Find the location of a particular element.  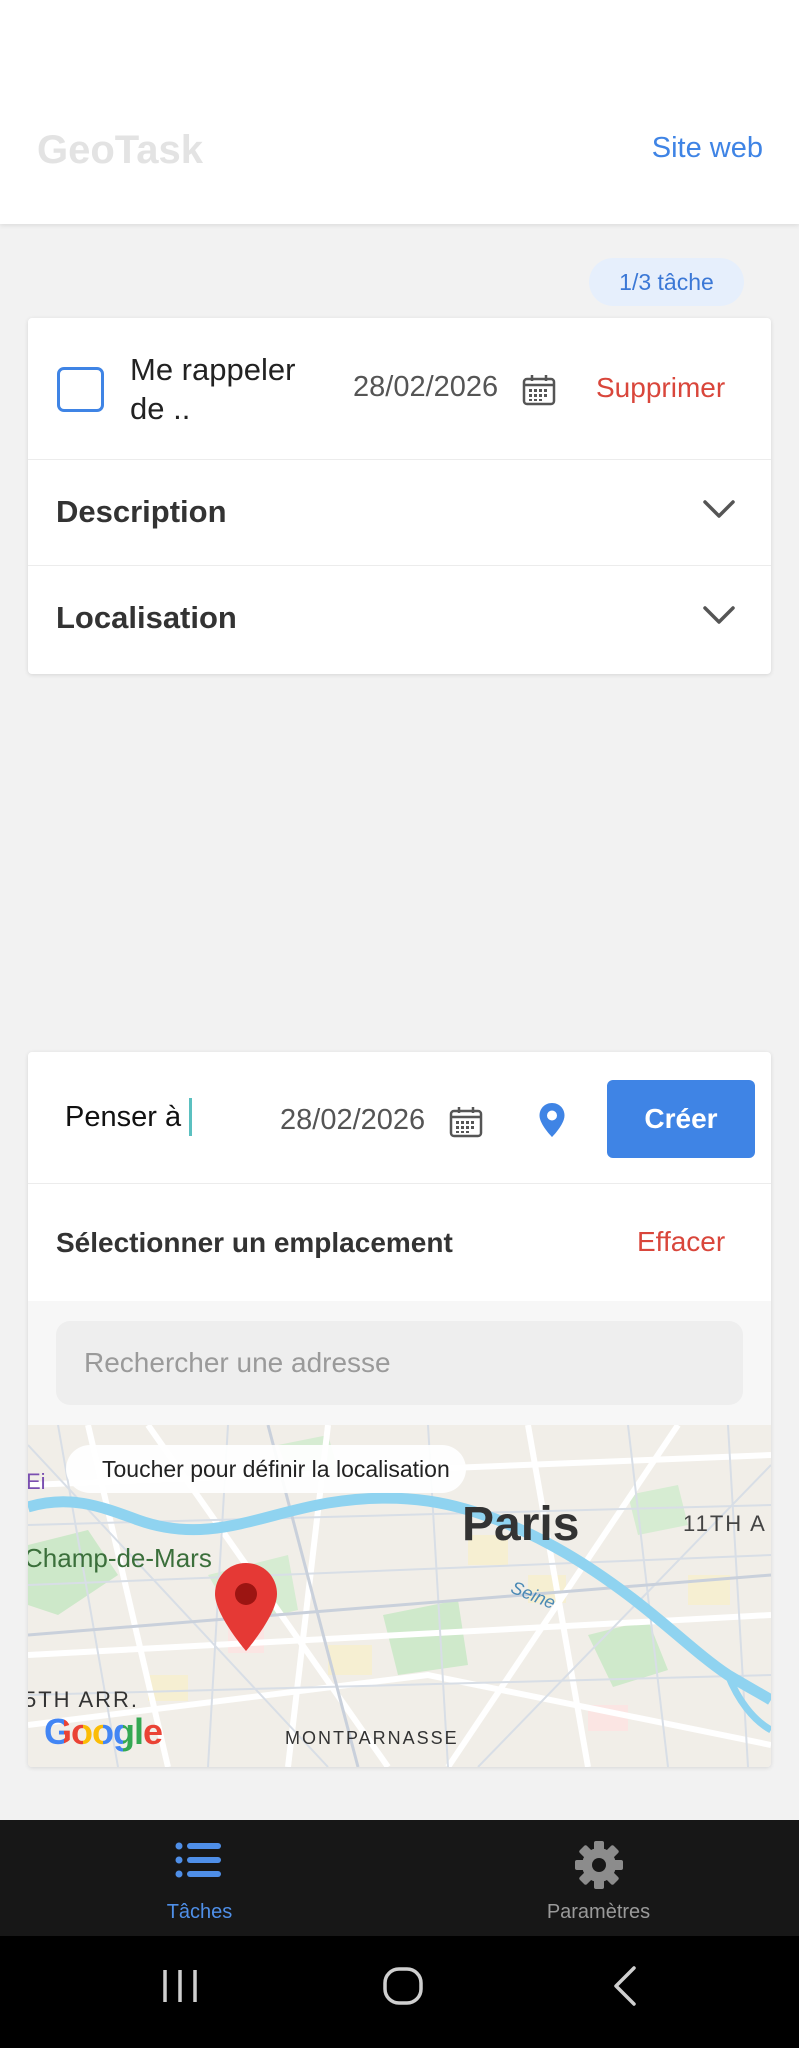

location-picker-title: Sélectionner un emplacement is located at coordinates (254, 1242).